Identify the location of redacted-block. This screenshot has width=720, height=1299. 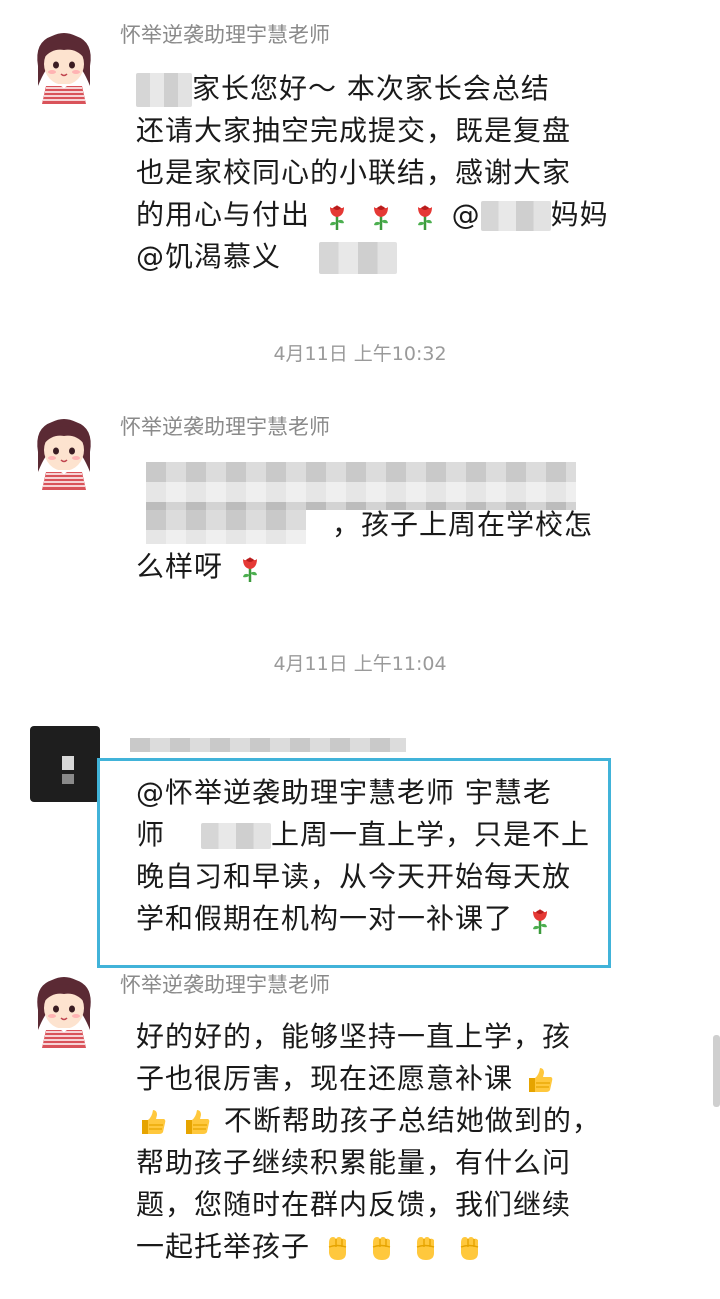
(361, 486).